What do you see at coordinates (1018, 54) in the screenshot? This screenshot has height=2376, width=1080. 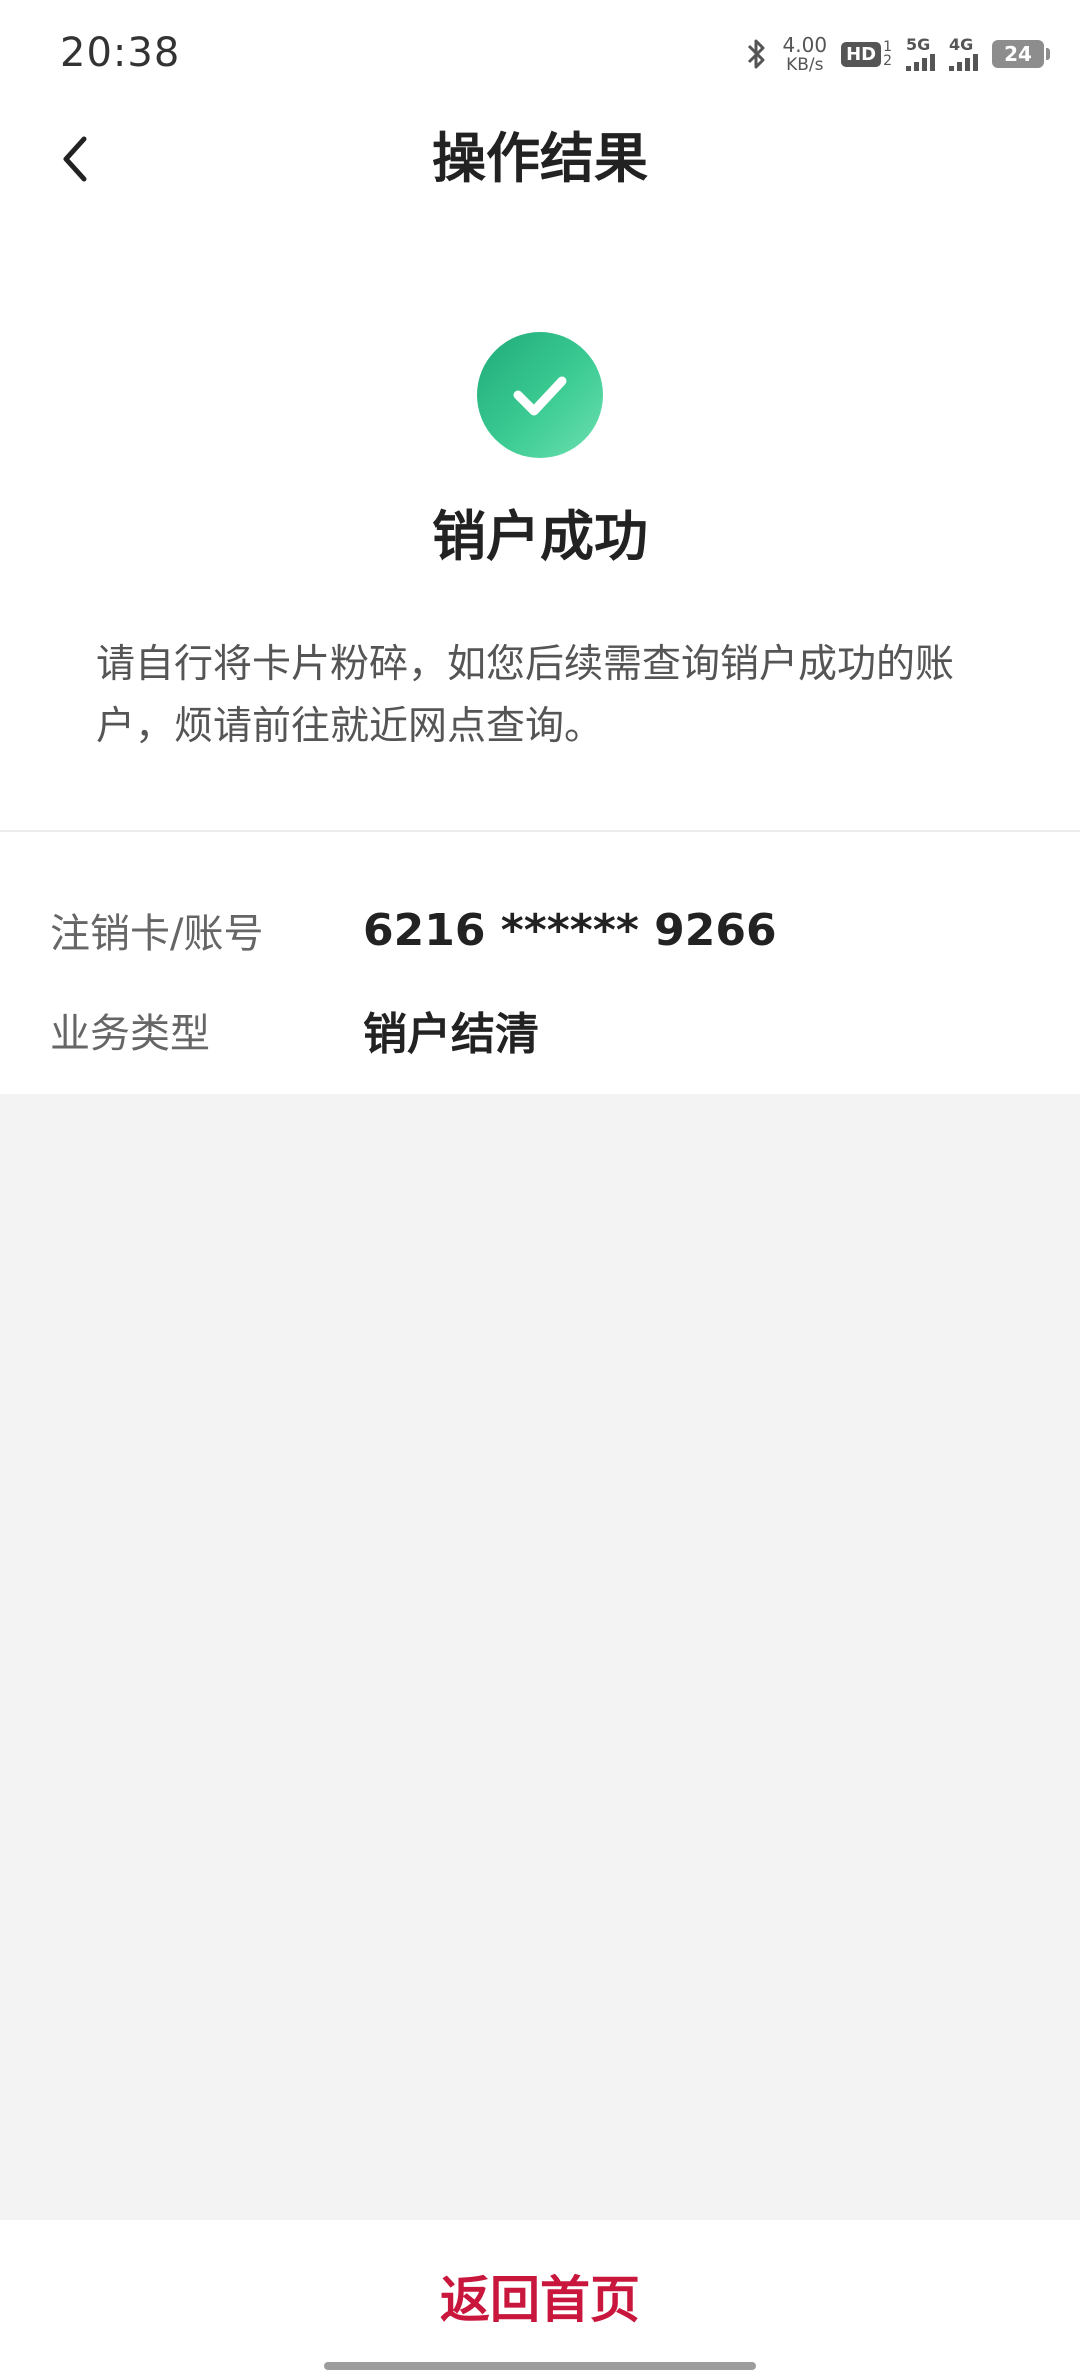 I see `battery-level: 24` at bounding box center [1018, 54].